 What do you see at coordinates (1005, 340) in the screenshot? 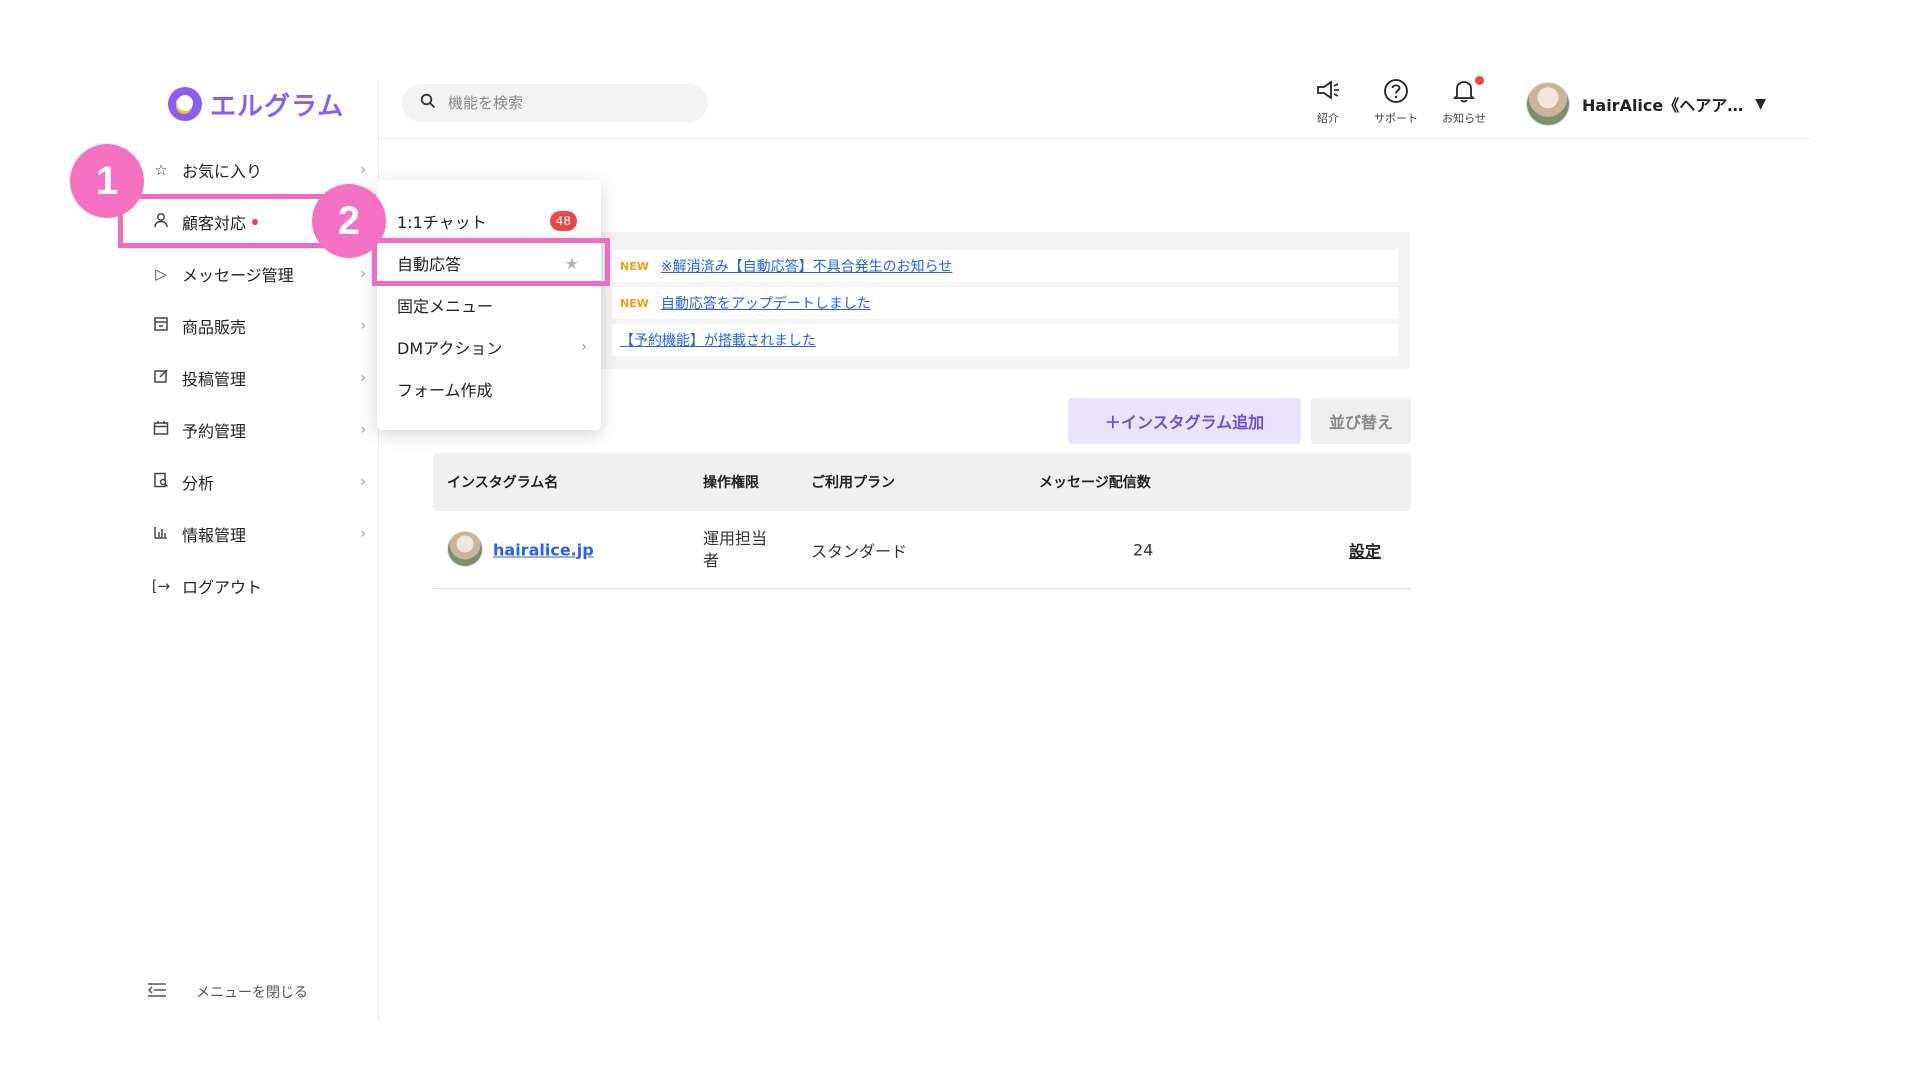
I see `news-item: 【予約機能】が搭載されました` at bounding box center [1005, 340].